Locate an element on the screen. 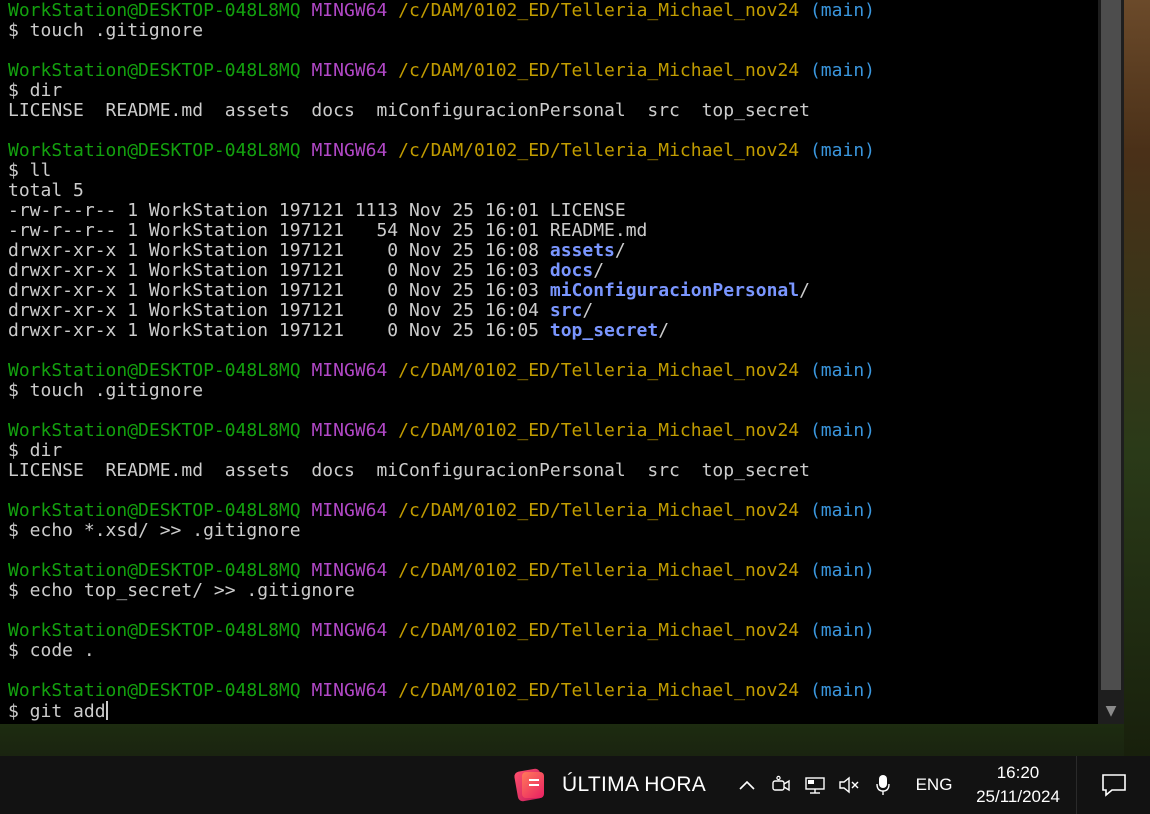  command-line: $ echo top_secret/ >> .gitignore is located at coordinates (181, 590).